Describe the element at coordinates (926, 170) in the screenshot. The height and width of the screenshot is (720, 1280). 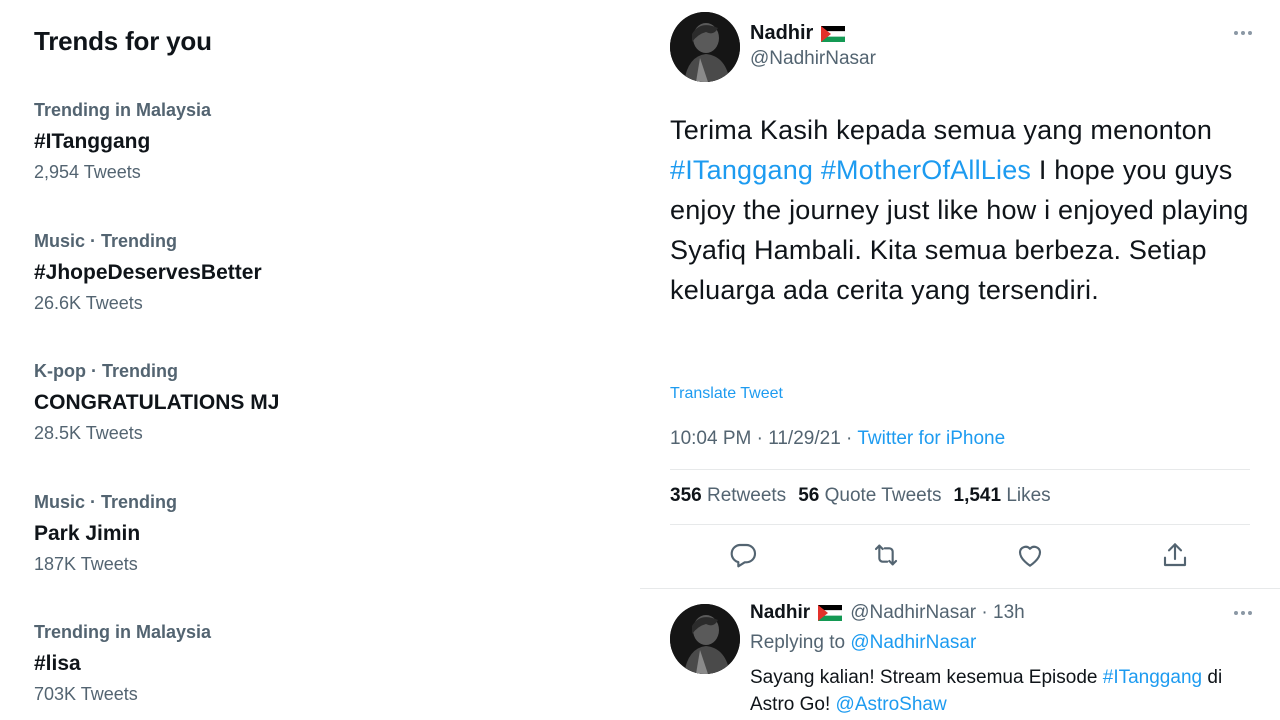
I see `hashtag-link: #MotherOfAllLies` at that location.